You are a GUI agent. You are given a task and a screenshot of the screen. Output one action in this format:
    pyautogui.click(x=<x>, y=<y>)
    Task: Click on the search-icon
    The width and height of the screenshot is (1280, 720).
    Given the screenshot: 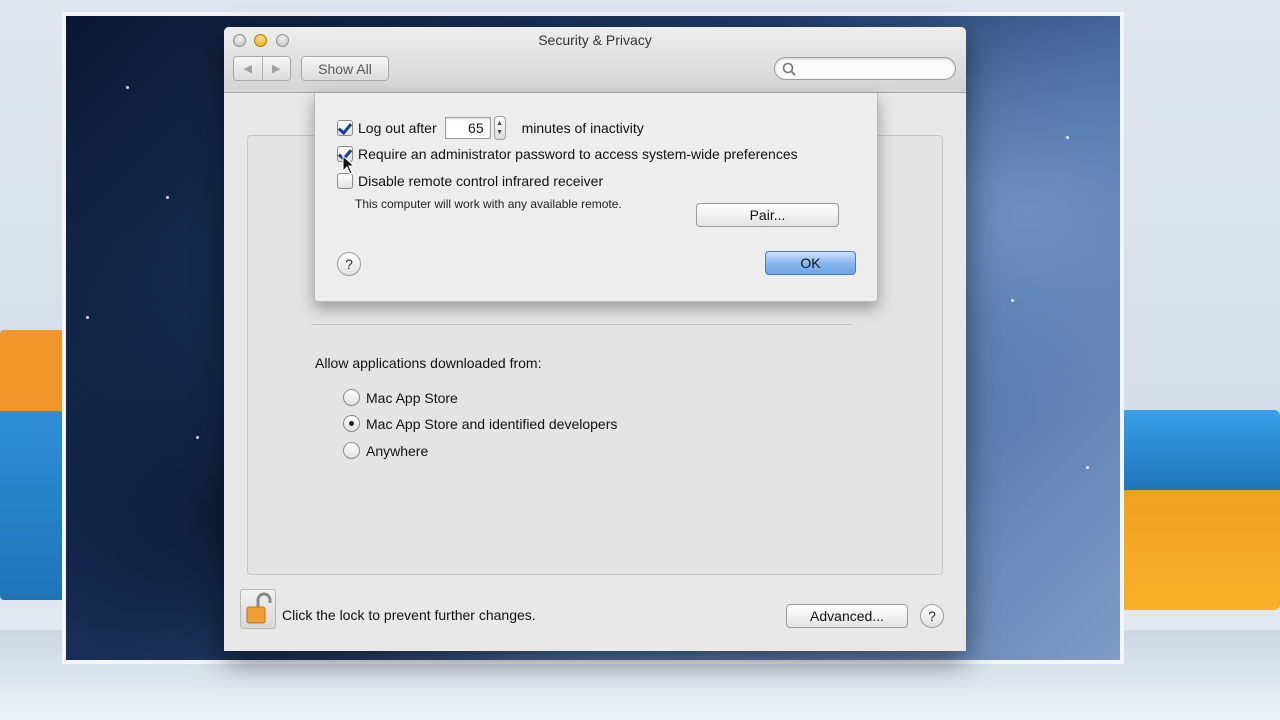 What is the action you would take?
    pyautogui.click(x=789, y=69)
    